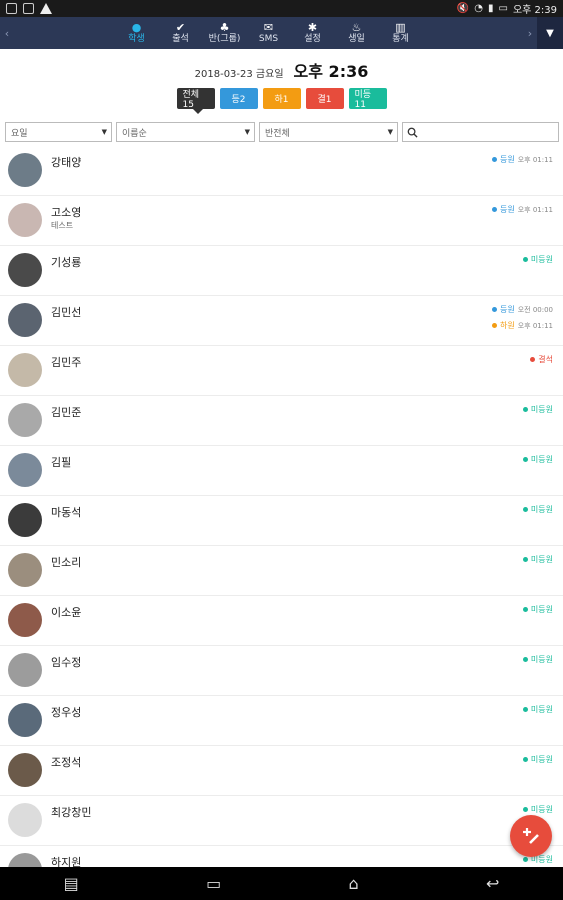 Image resolution: width=563 pixels, height=900 pixels. Describe the element at coordinates (7, 33) in the screenshot. I see `nav-left-arrow-icon: ‹` at that location.